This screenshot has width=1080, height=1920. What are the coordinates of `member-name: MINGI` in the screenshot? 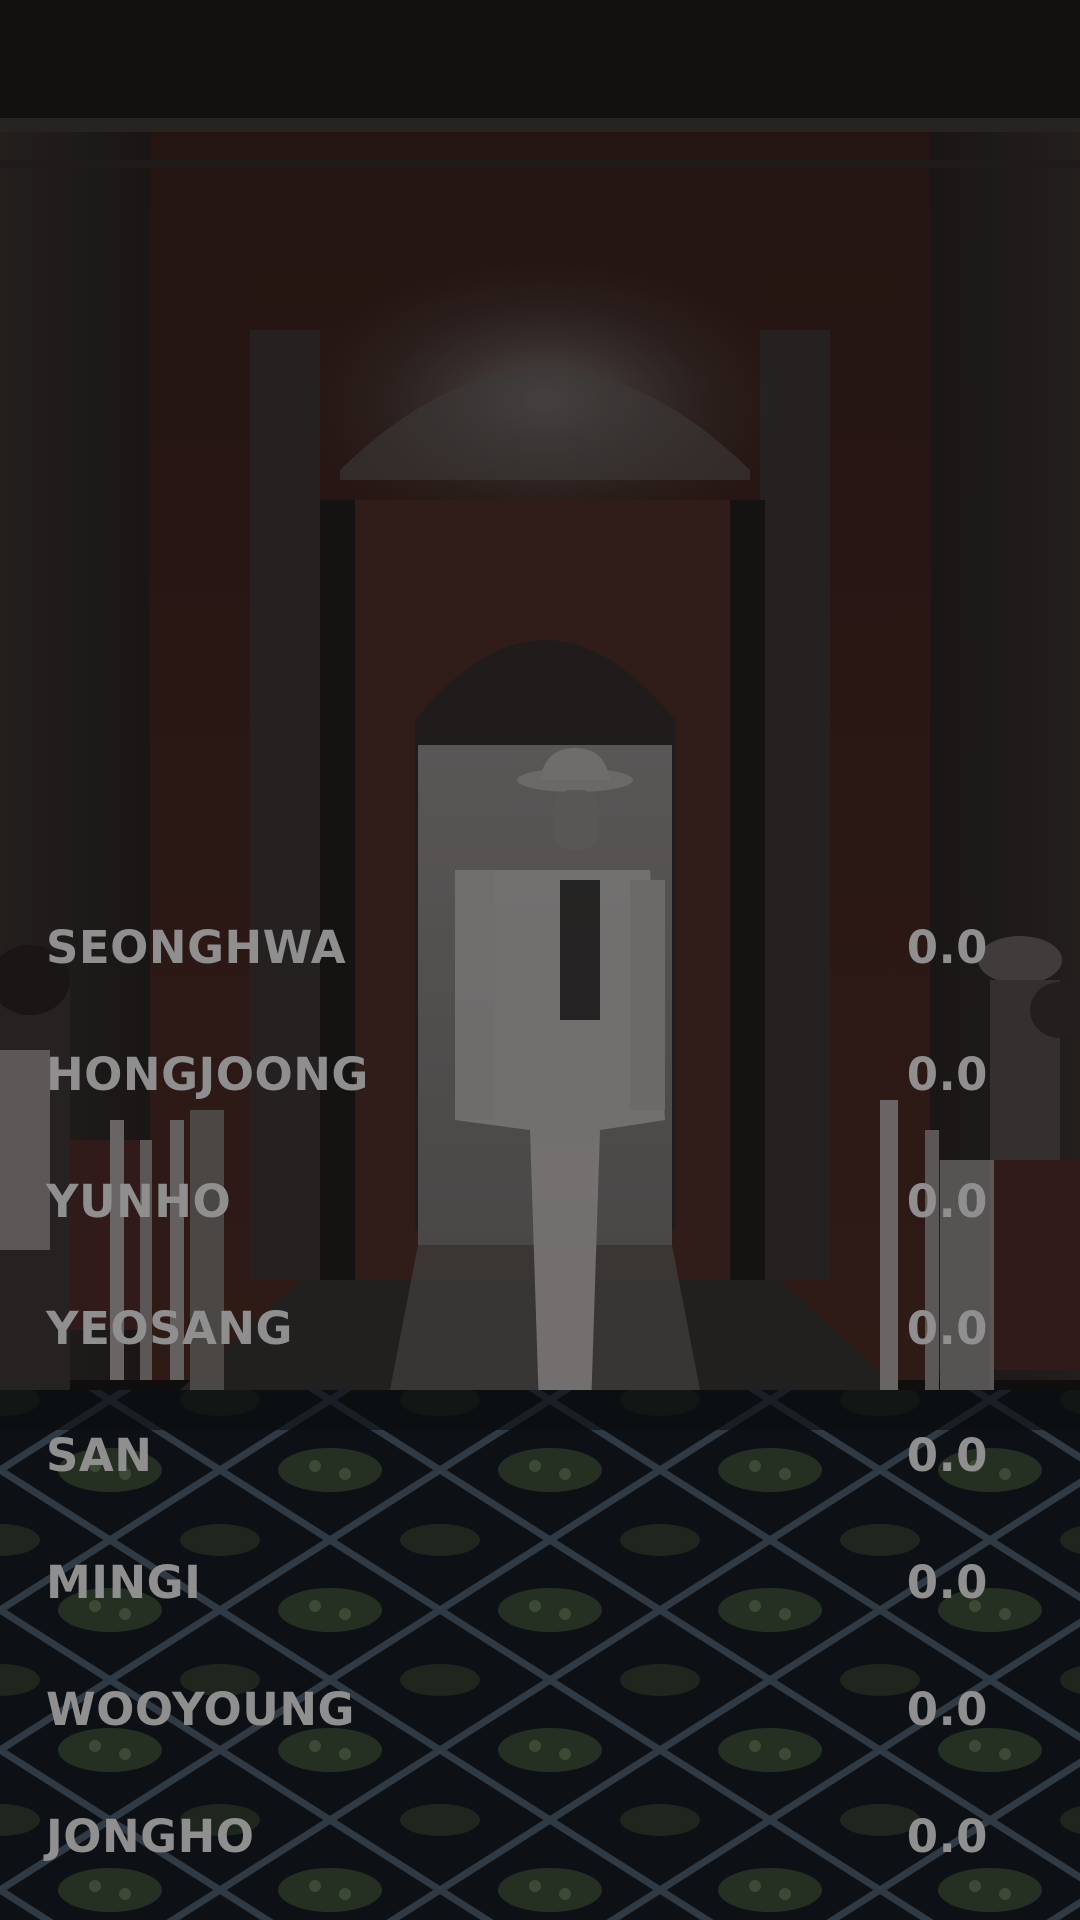 It's located at (124, 1582).